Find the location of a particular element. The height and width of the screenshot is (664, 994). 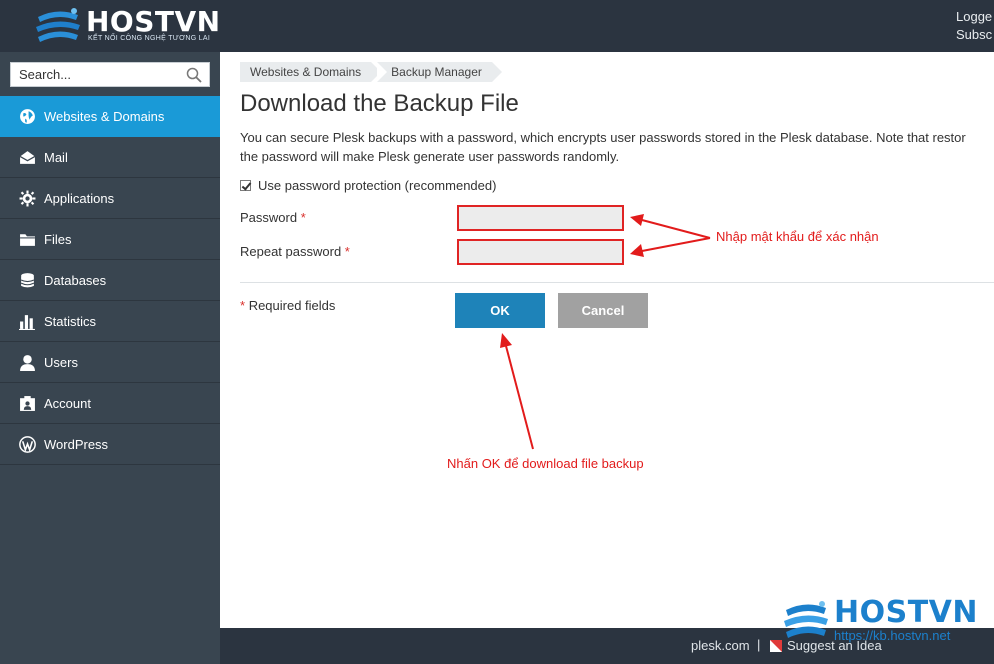

arrow-head-ok is located at coordinates (506, 340).